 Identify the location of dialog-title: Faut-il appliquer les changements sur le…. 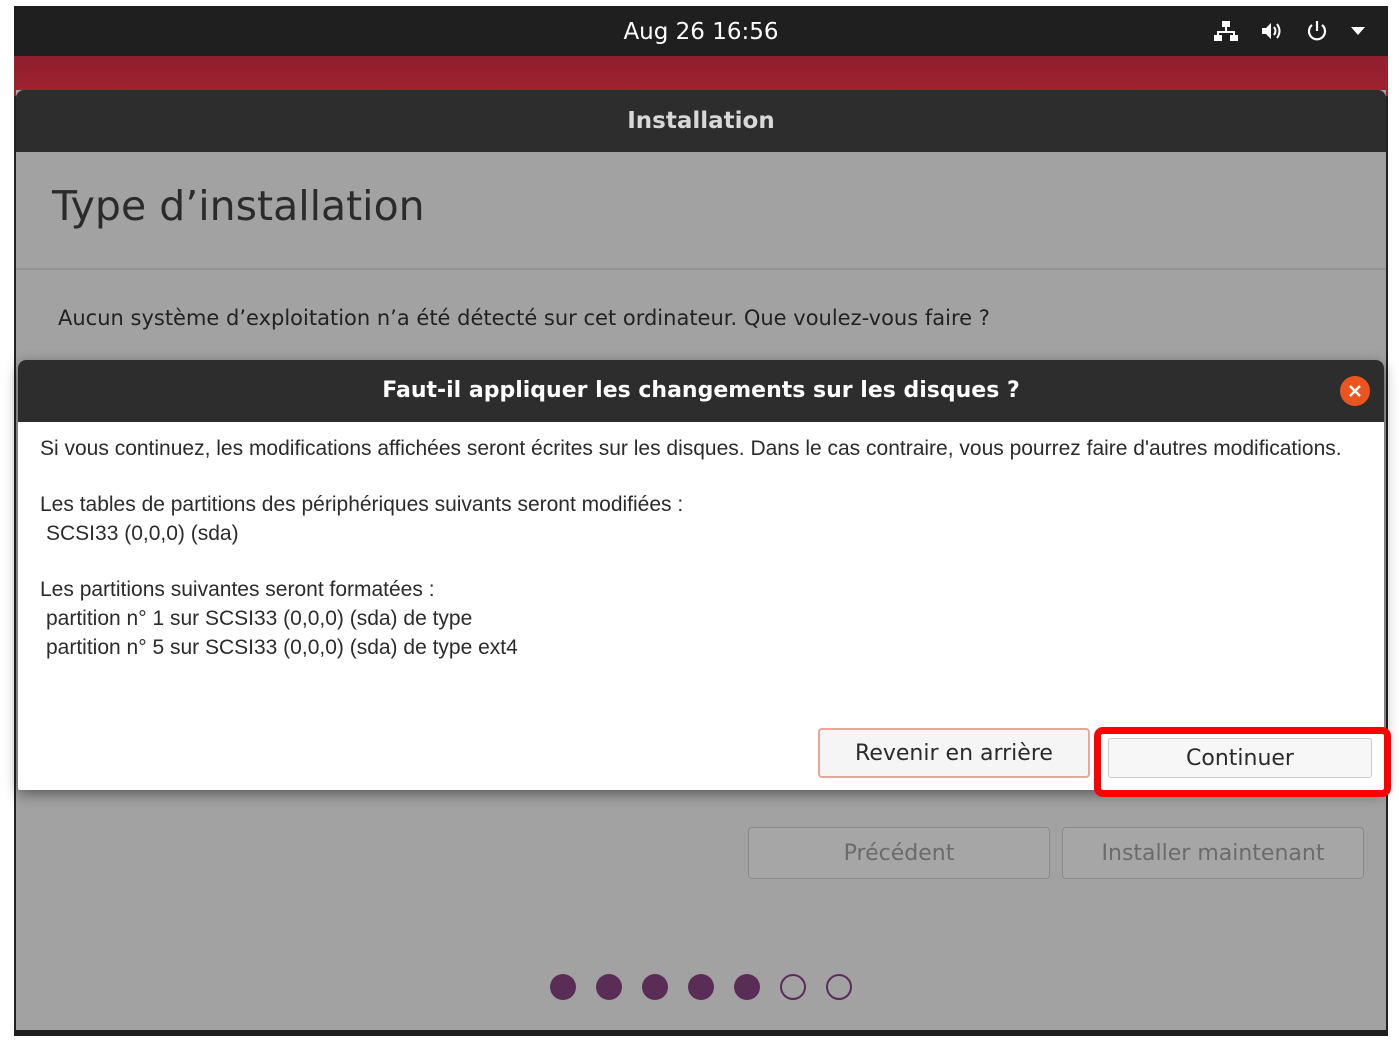
(701, 391).